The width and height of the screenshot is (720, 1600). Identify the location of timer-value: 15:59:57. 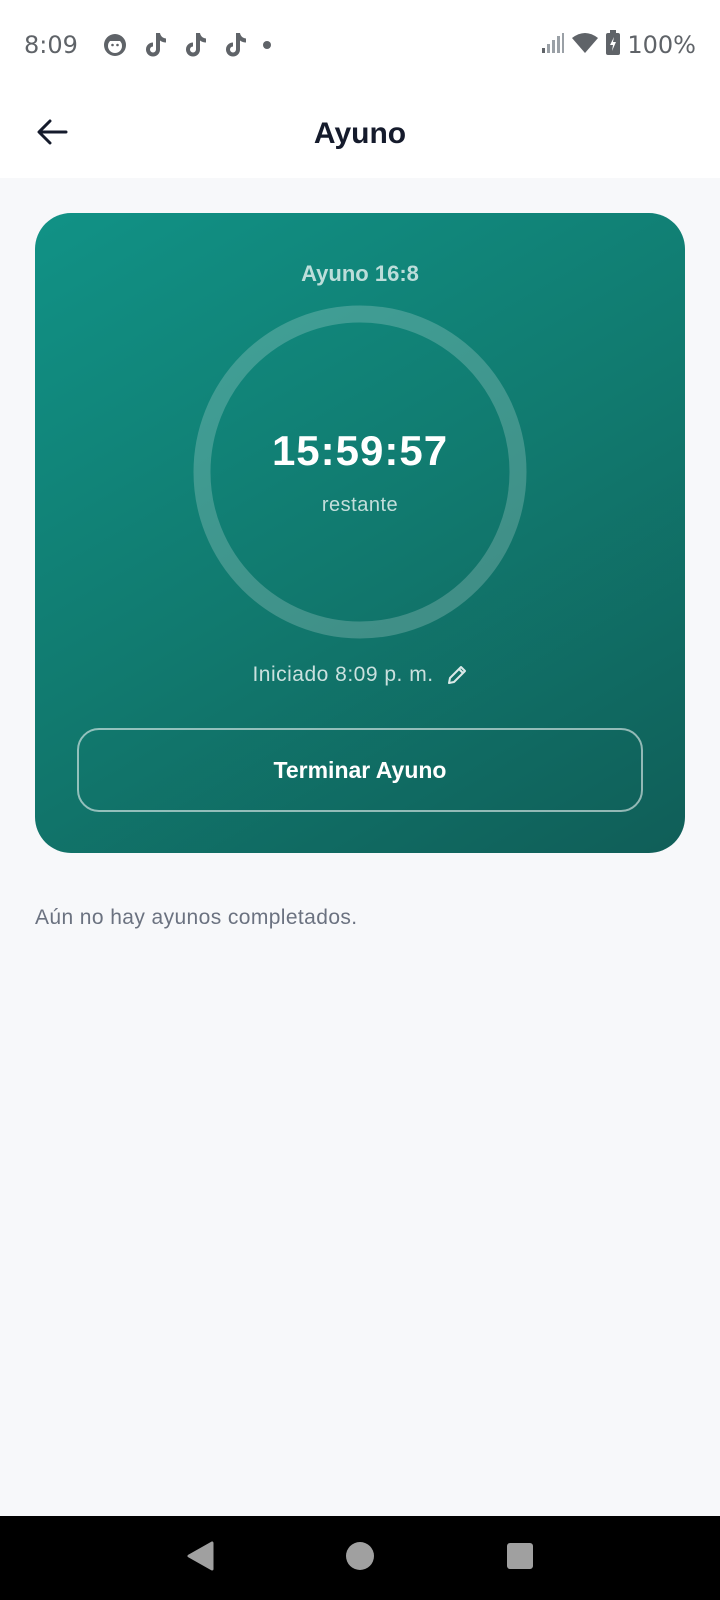
(360, 450).